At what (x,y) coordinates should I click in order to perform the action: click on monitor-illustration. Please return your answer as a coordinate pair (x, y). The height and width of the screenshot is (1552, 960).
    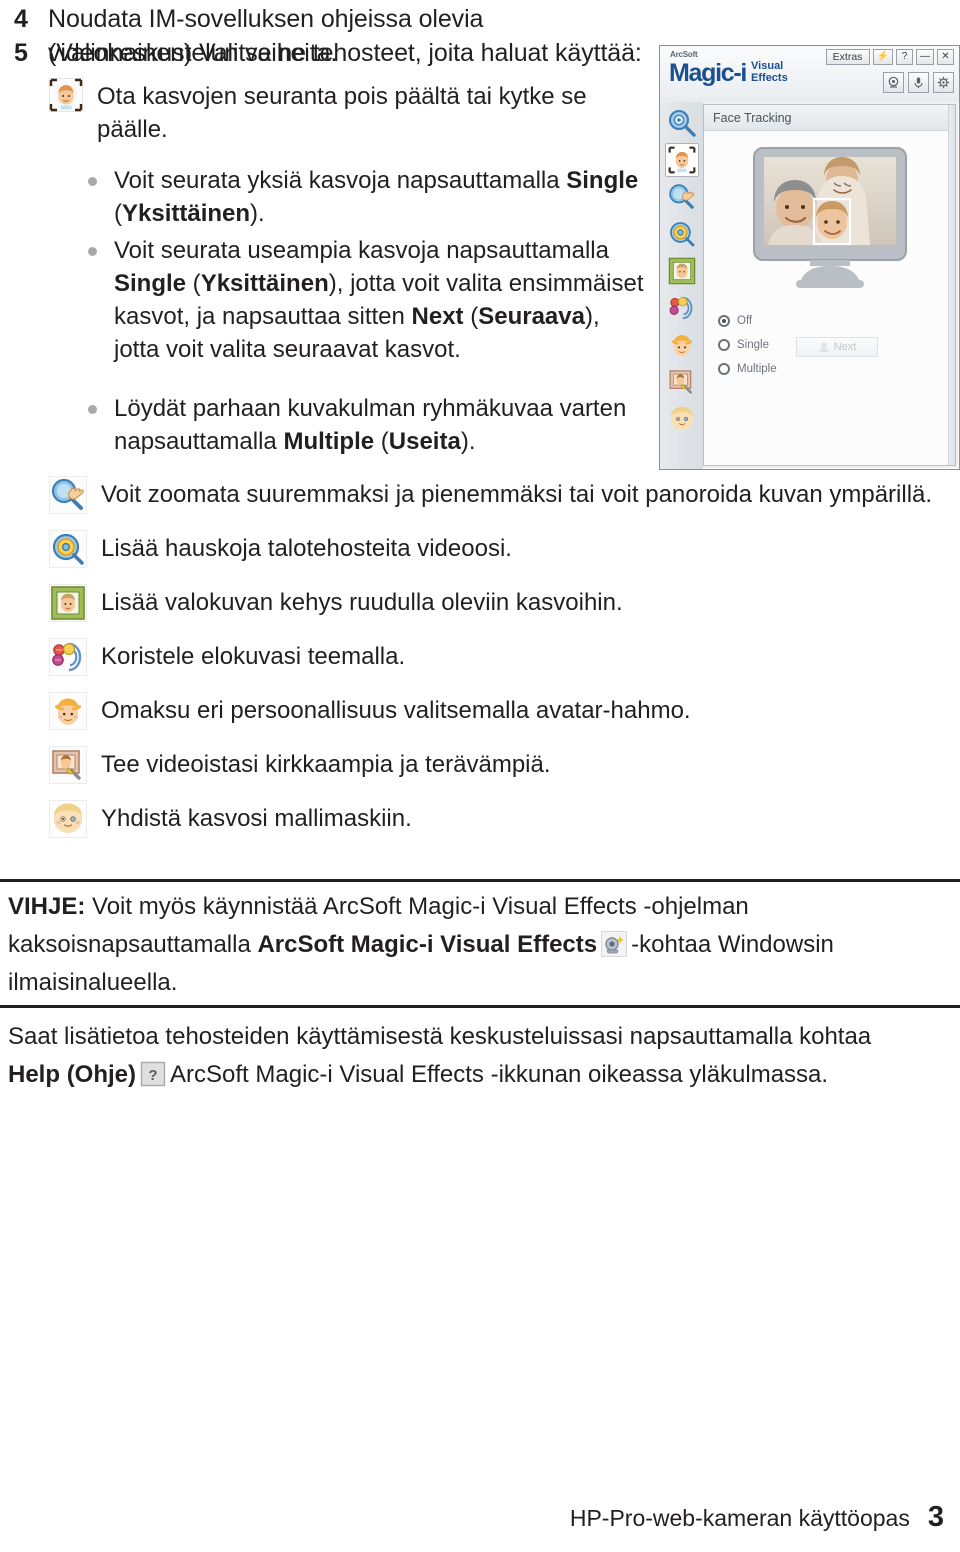
    Looking at the image, I should click on (829, 217).